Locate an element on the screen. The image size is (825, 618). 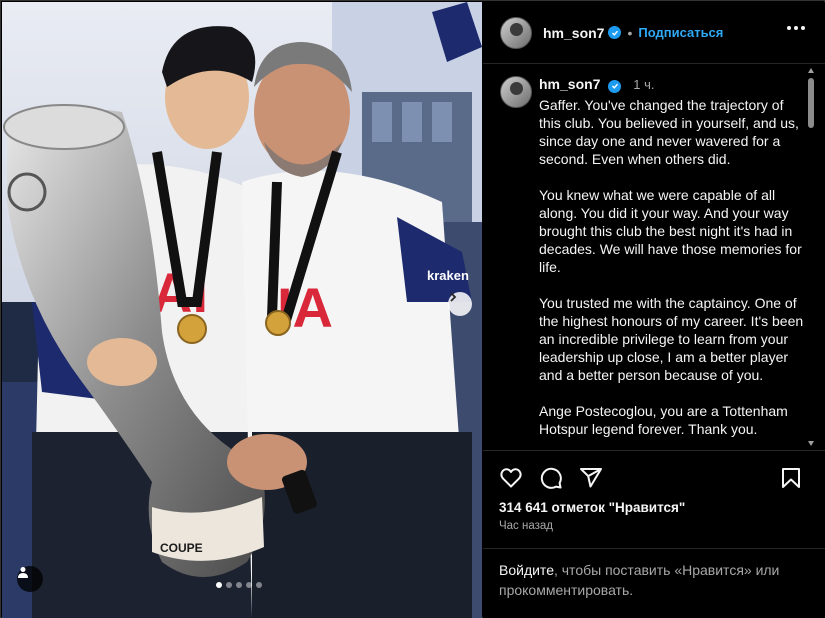
login-link: Войдите is located at coordinates (526, 570).